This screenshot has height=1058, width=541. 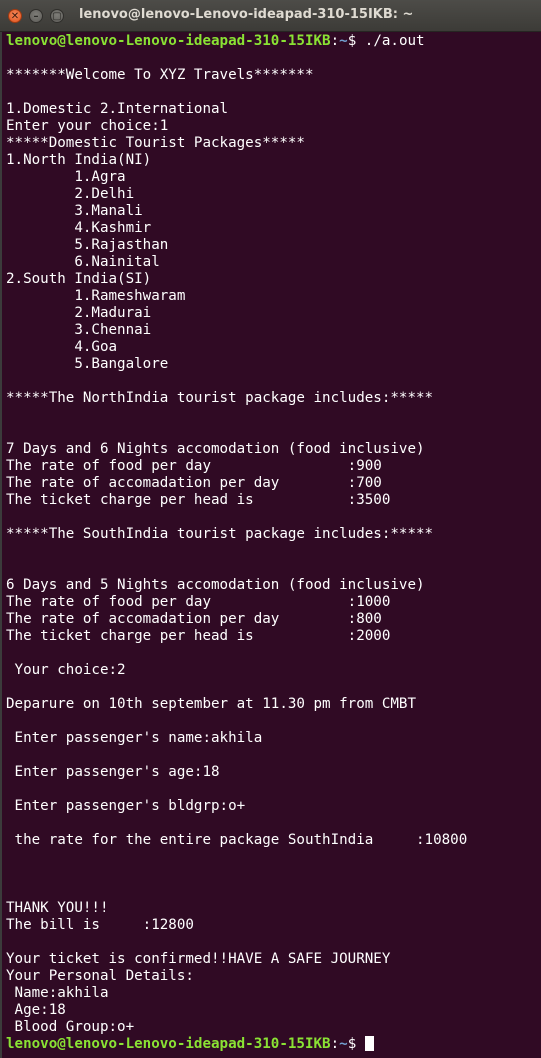 What do you see at coordinates (87, 245) in the screenshot?
I see `output-line: 5.Rajasthan` at bounding box center [87, 245].